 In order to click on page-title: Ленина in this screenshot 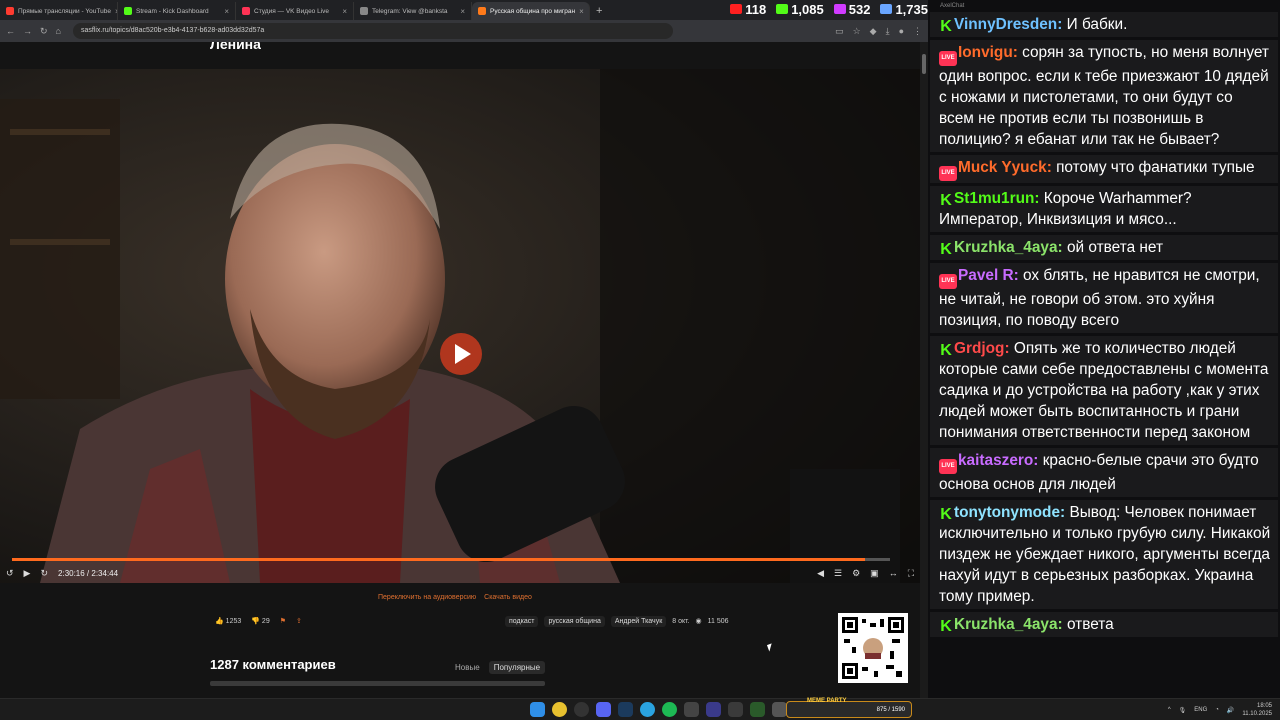, I will do `click(235, 47)`.